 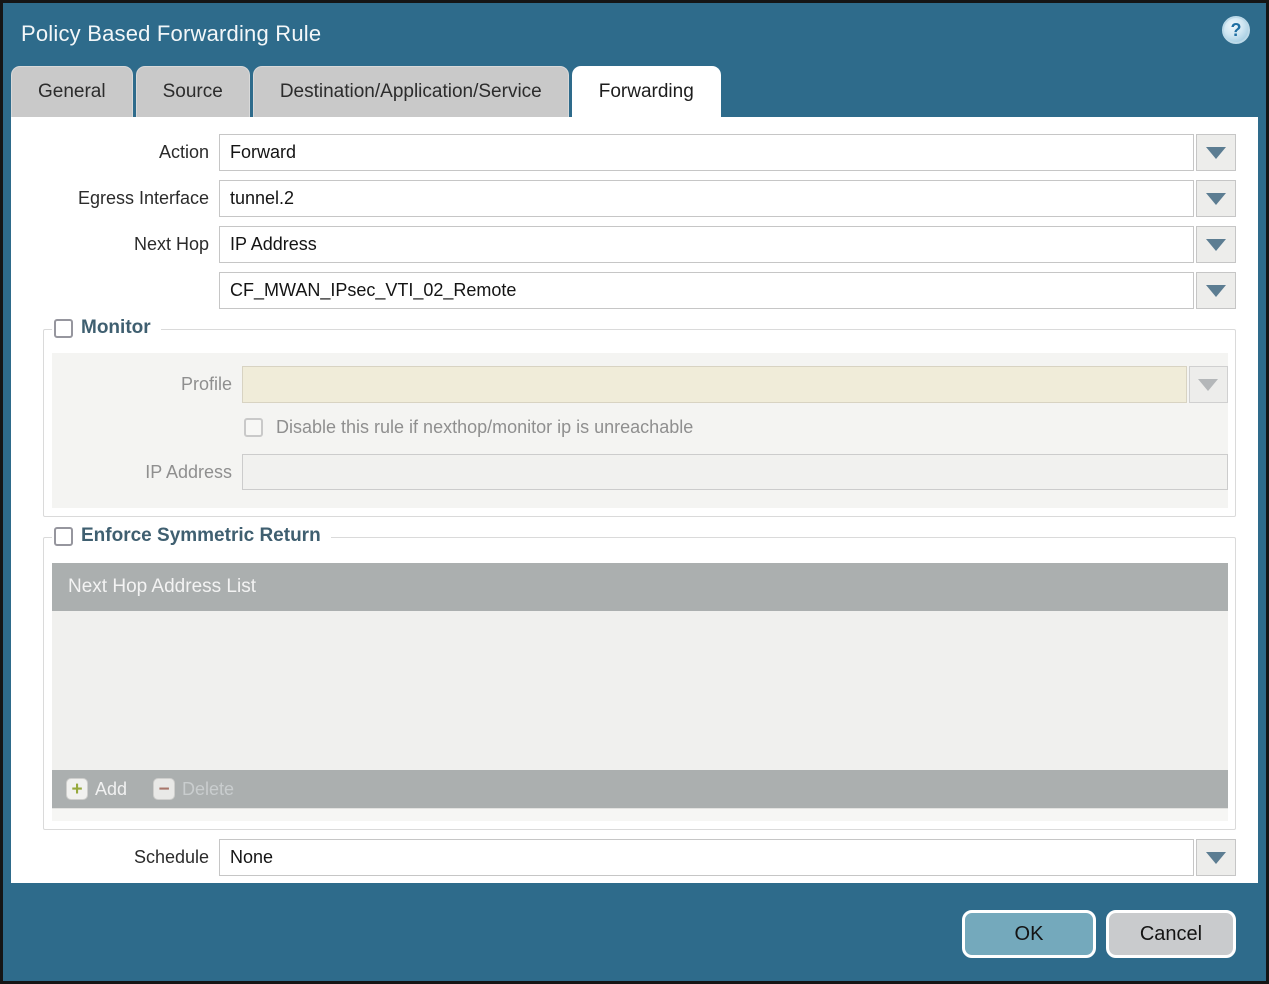 What do you see at coordinates (640, 789) in the screenshot?
I see `table-footer: + Add − Delete` at bounding box center [640, 789].